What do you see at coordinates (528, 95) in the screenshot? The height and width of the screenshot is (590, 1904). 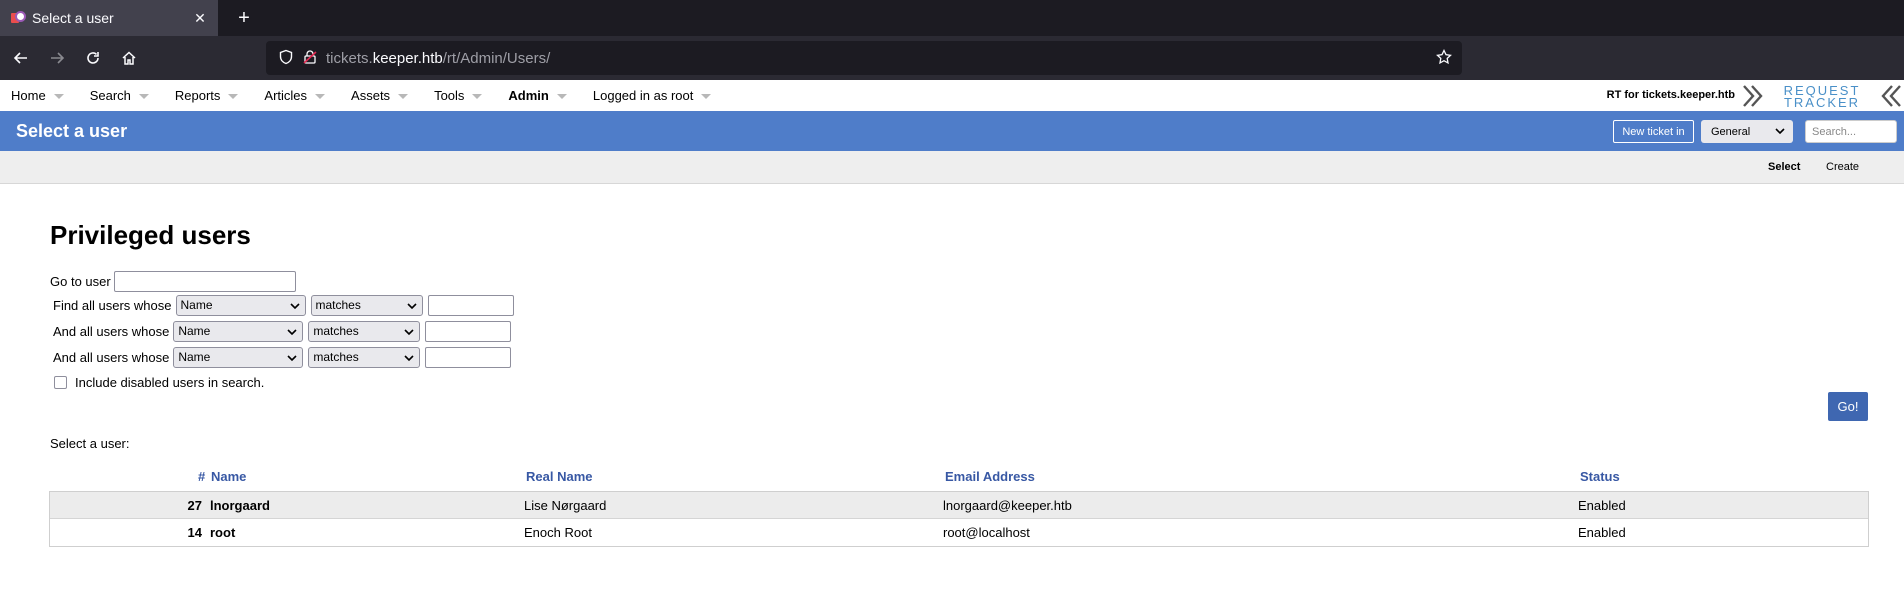 I see `menu-label: Admin` at bounding box center [528, 95].